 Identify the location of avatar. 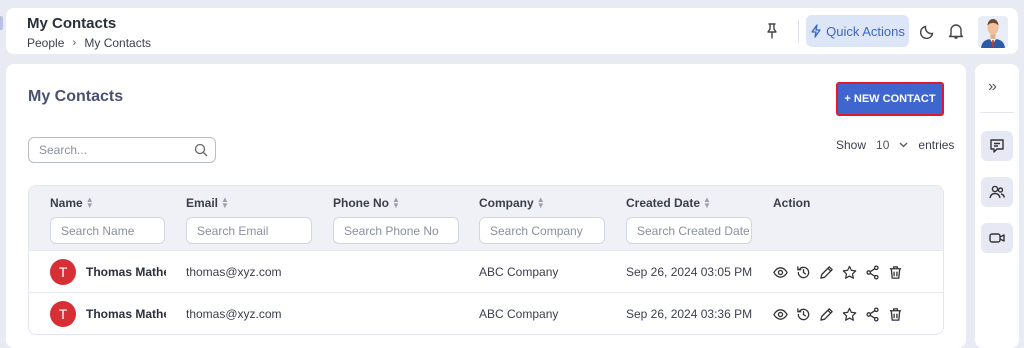
(993, 32).